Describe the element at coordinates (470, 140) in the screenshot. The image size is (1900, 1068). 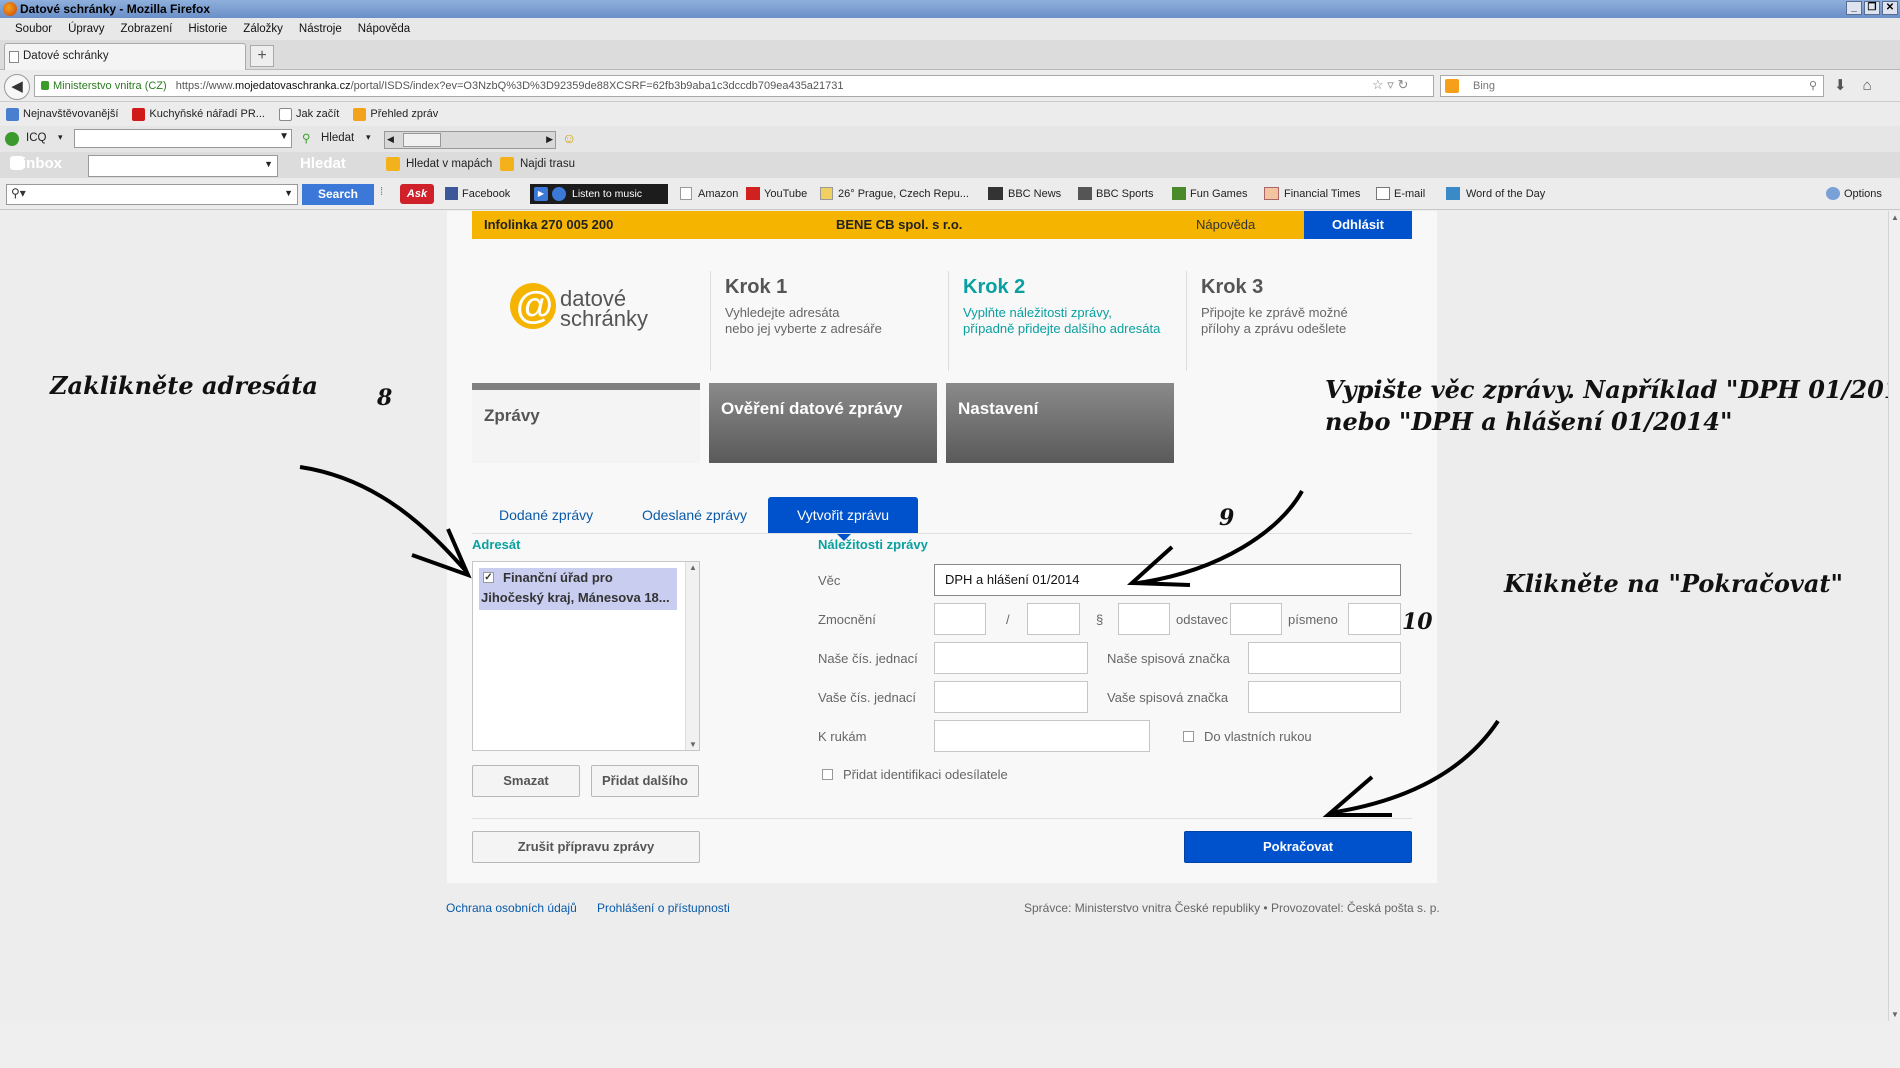
I see `scrollbar: ◀ ▶` at that location.